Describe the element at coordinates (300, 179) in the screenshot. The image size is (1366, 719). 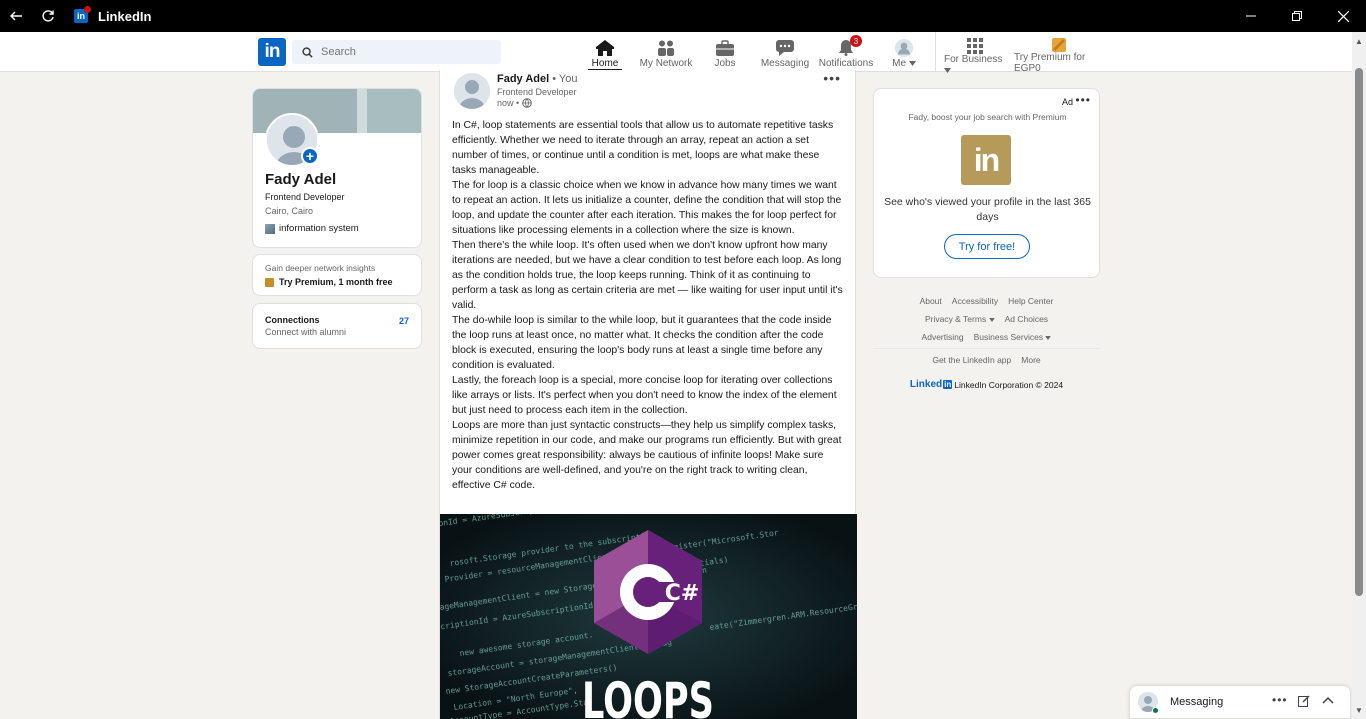
I see `profile-name: Fady Adel` at that location.